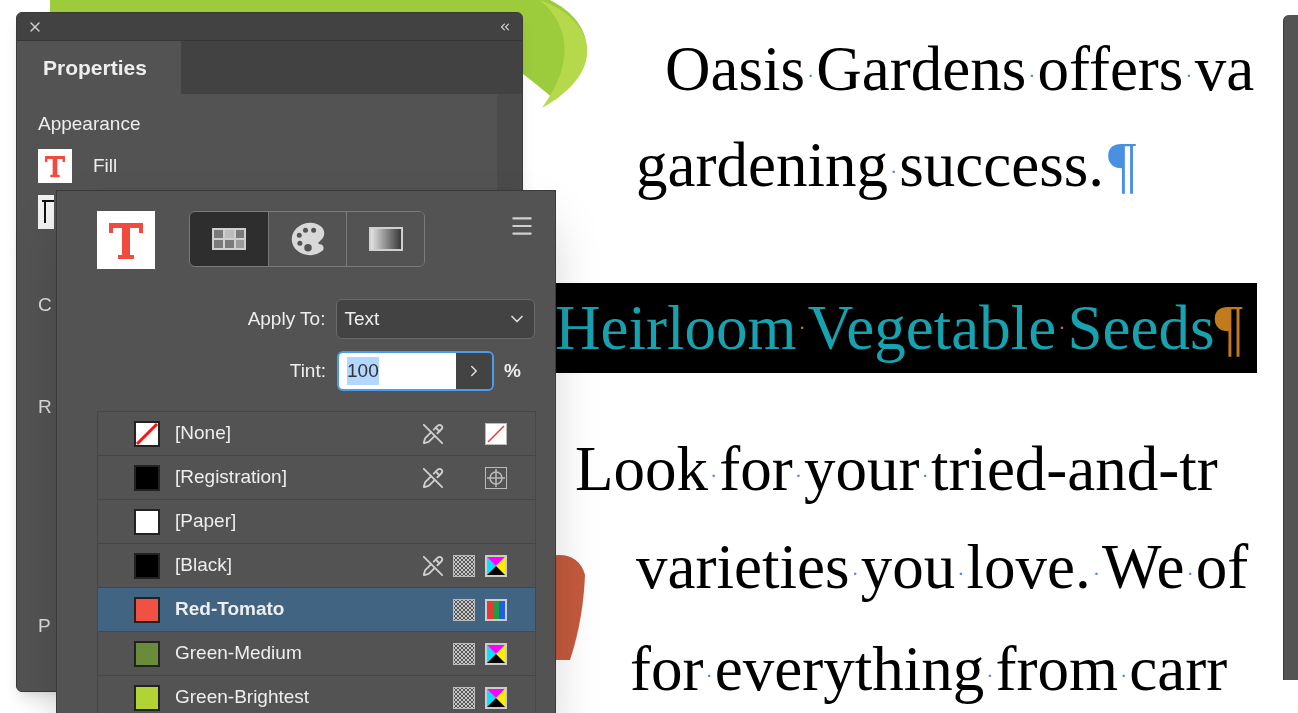 The width and height of the screenshot is (1298, 713). What do you see at coordinates (55, 166) in the screenshot?
I see `text-fill-icon` at bounding box center [55, 166].